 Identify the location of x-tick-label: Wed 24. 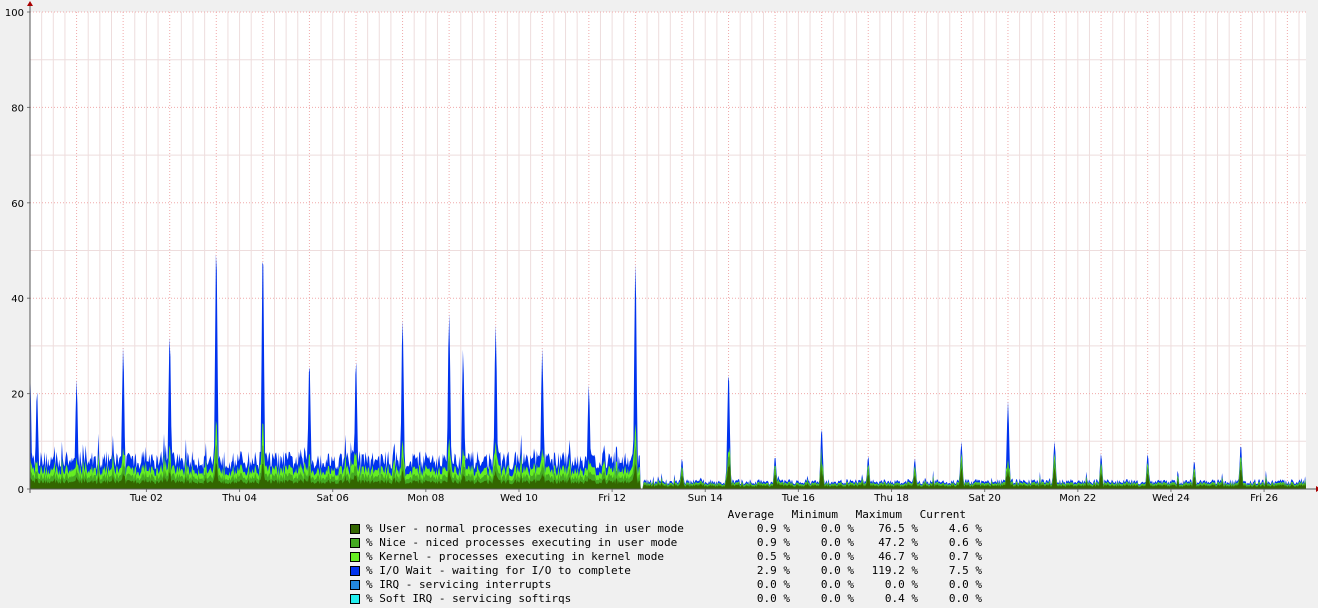
(1171, 498).